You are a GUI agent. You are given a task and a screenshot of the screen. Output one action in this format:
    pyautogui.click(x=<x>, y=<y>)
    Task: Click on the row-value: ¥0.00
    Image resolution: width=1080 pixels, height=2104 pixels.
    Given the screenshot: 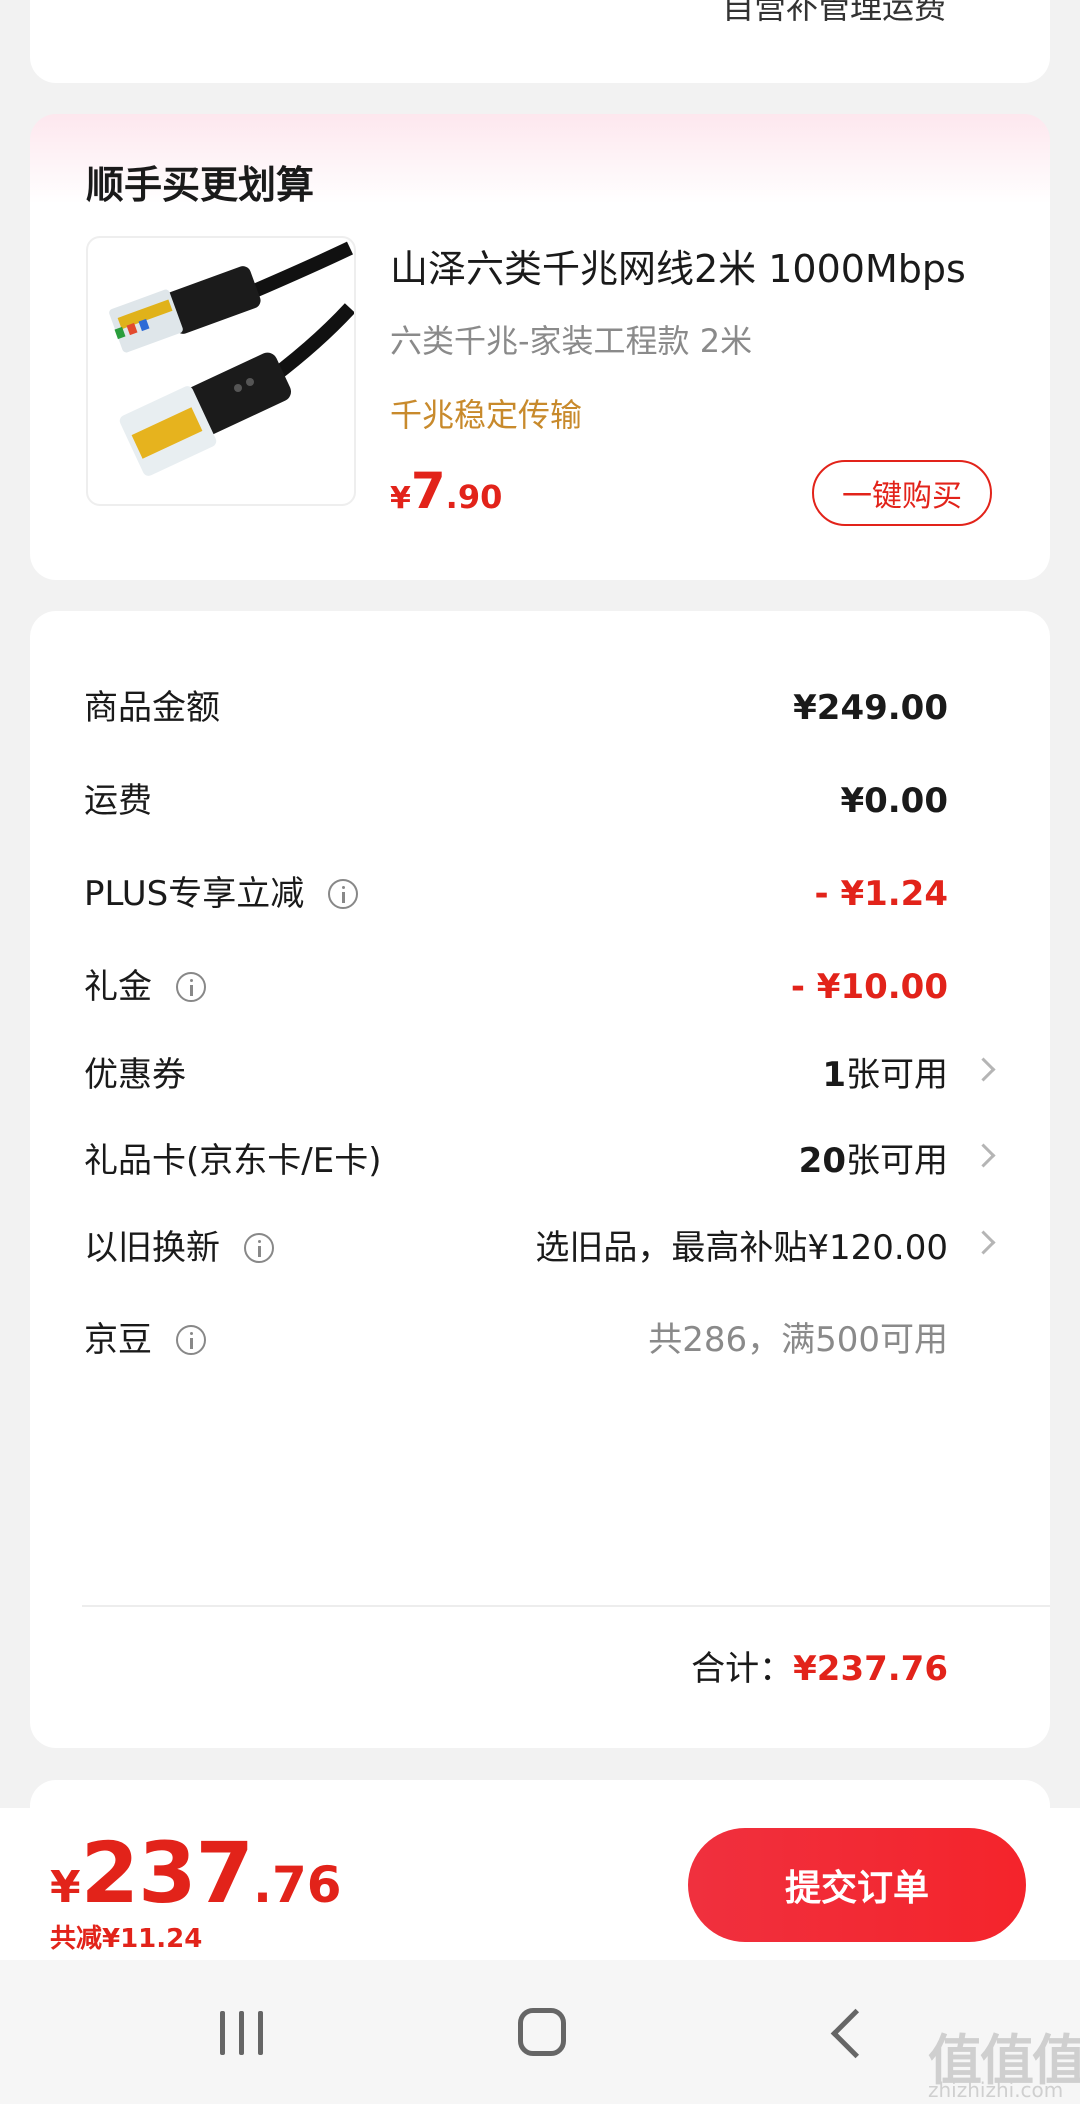 What is the action you would take?
    pyautogui.click(x=894, y=801)
    